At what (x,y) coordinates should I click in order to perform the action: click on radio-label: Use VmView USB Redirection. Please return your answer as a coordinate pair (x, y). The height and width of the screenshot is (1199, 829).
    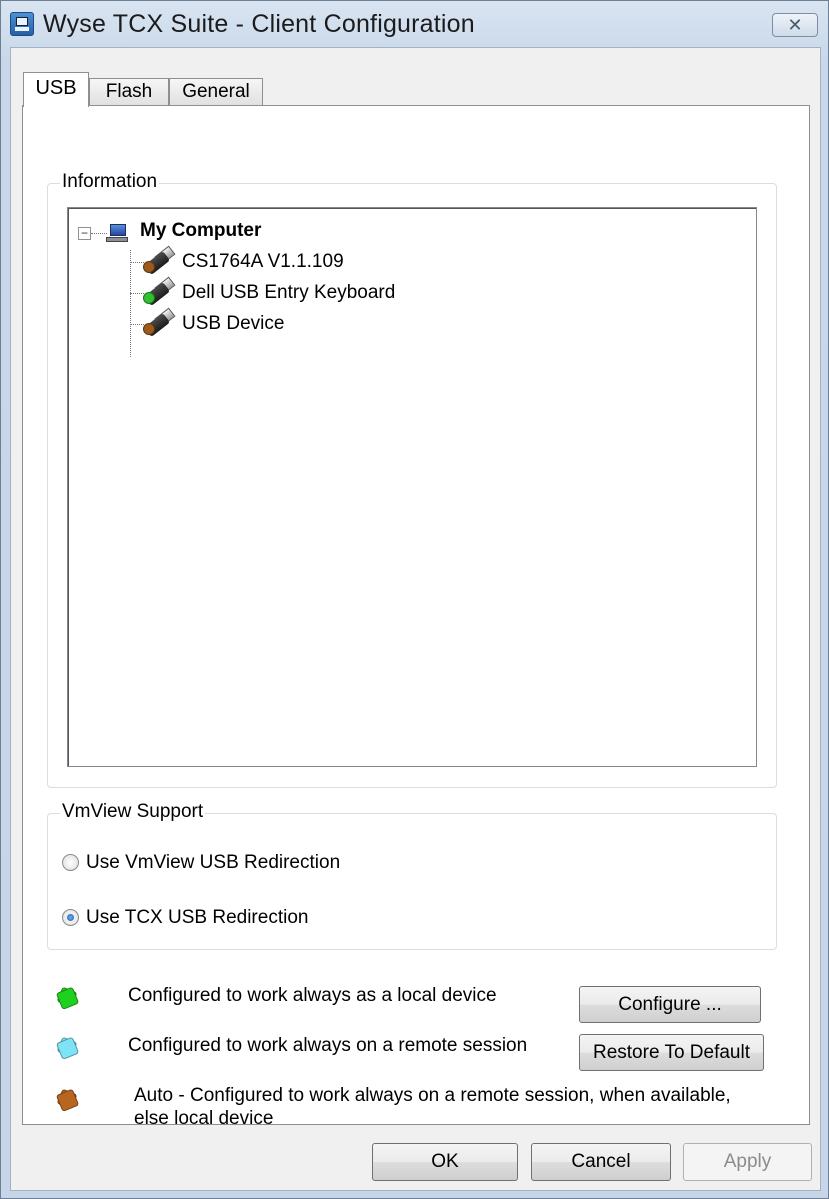
    Looking at the image, I should click on (213, 862).